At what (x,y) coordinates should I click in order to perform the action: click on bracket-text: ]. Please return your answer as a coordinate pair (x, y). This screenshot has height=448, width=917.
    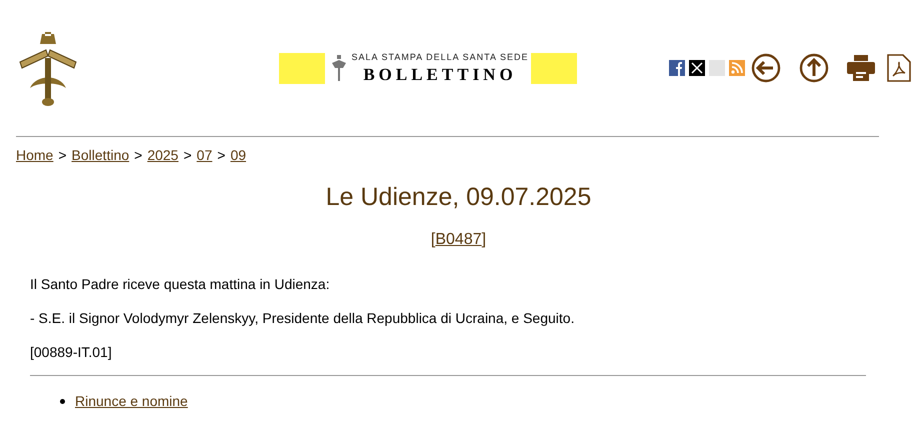
    Looking at the image, I should click on (484, 240).